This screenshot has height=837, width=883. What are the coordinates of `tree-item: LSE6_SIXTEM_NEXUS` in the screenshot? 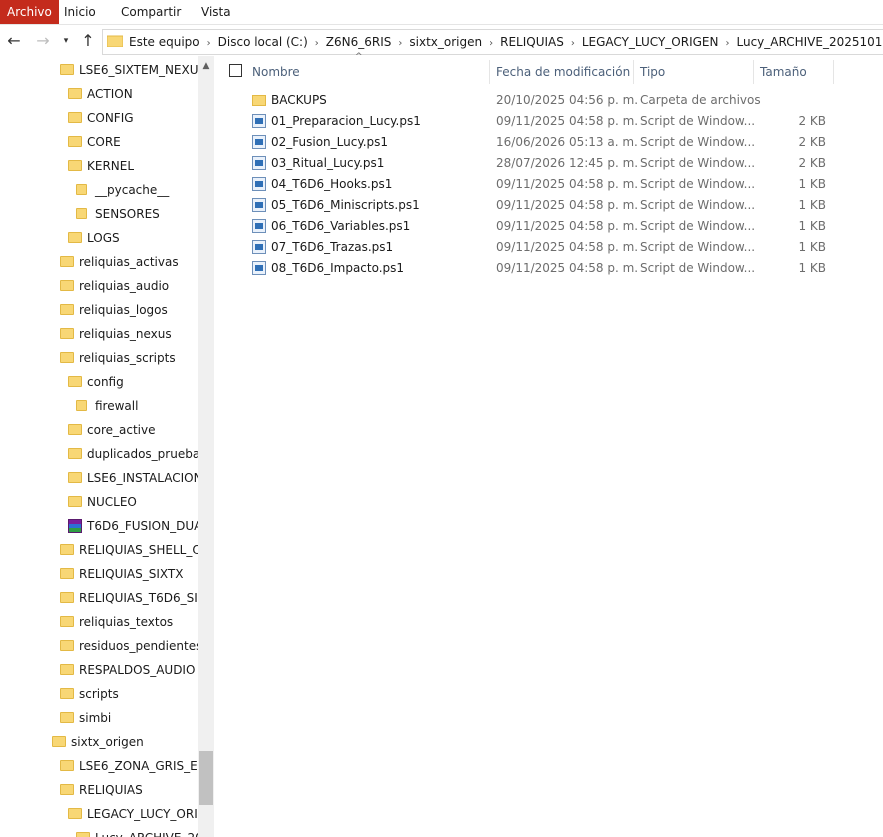 It's located at (99, 70).